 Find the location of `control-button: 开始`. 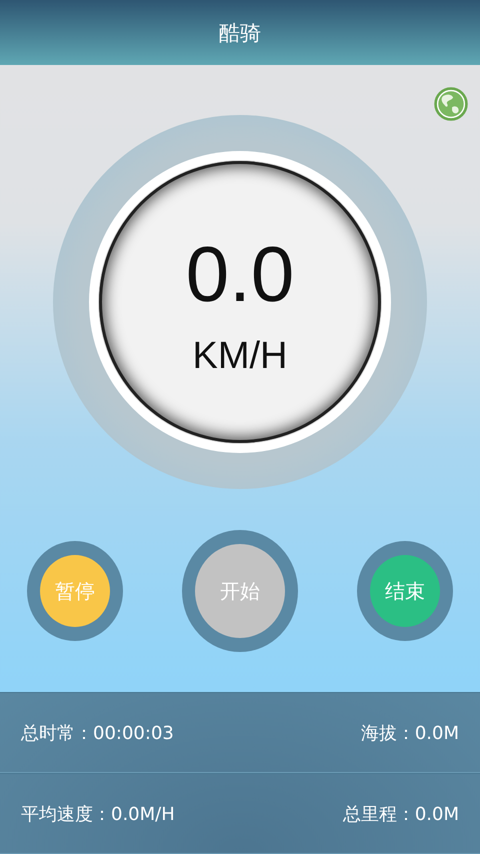

control-button: 开始 is located at coordinates (240, 591).